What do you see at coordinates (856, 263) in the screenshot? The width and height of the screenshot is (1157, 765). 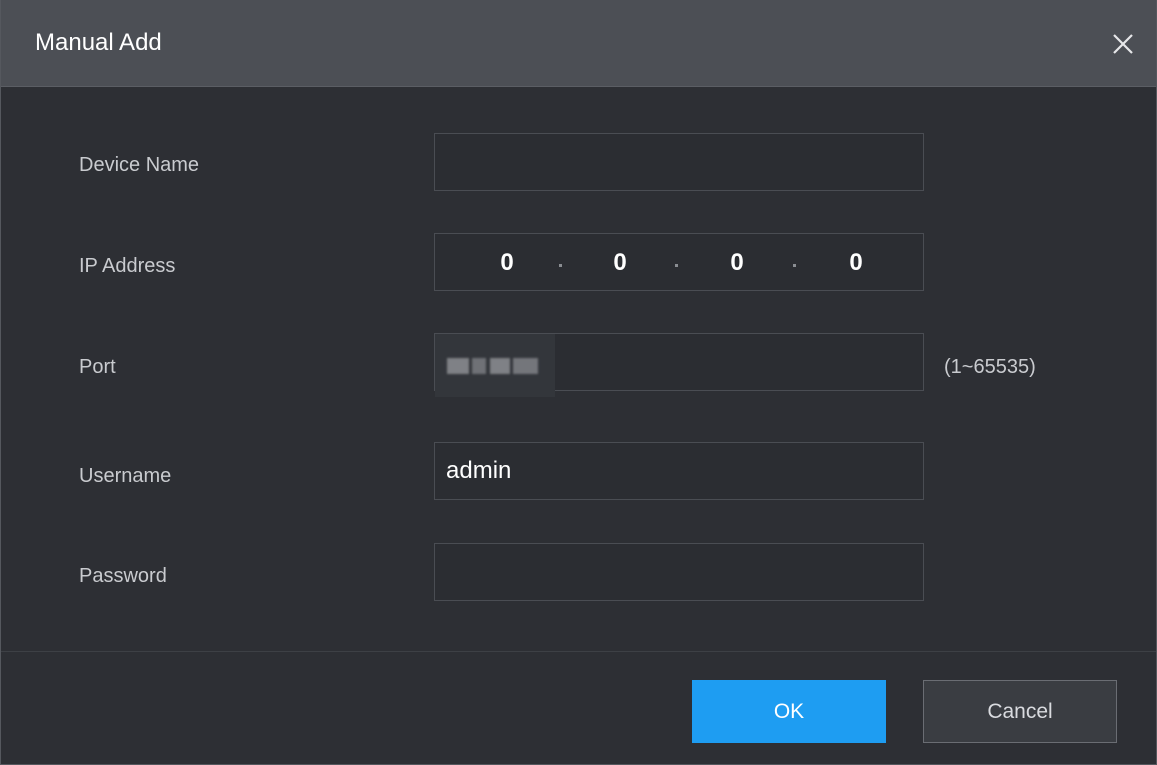 I see `ip-octet-4: 0` at bounding box center [856, 263].